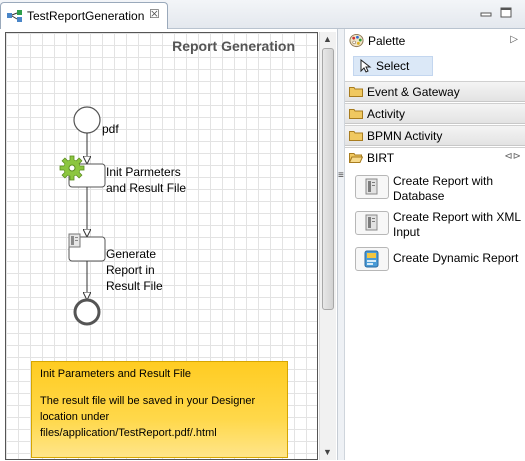 This screenshot has width=525, height=461. I want to click on tool-create-dynamic-report: Create Dynamic Report, so click(440, 259).